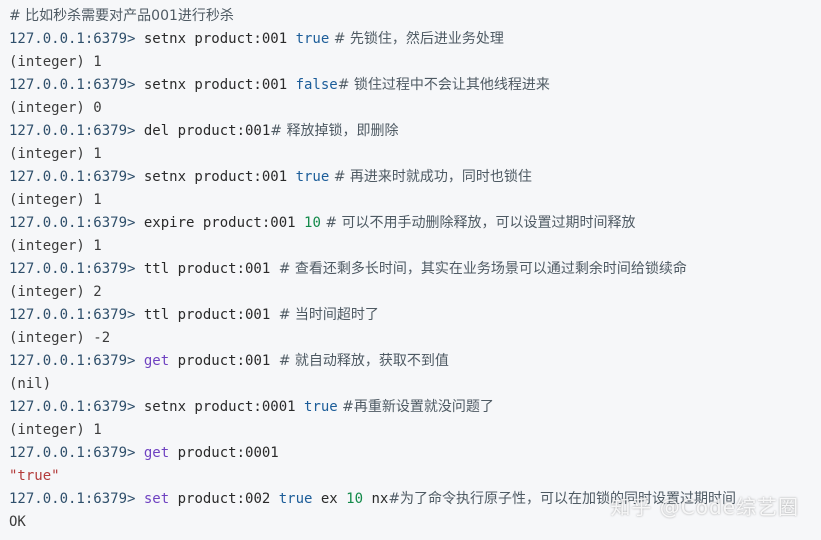 The image size is (821, 540). What do you see at coordinates (415, 315) in the screenshot?
I see `code-line: 127.0.0.1:6379> ttl product:001 # 当时间超时了` at bounding box center [415, 315].